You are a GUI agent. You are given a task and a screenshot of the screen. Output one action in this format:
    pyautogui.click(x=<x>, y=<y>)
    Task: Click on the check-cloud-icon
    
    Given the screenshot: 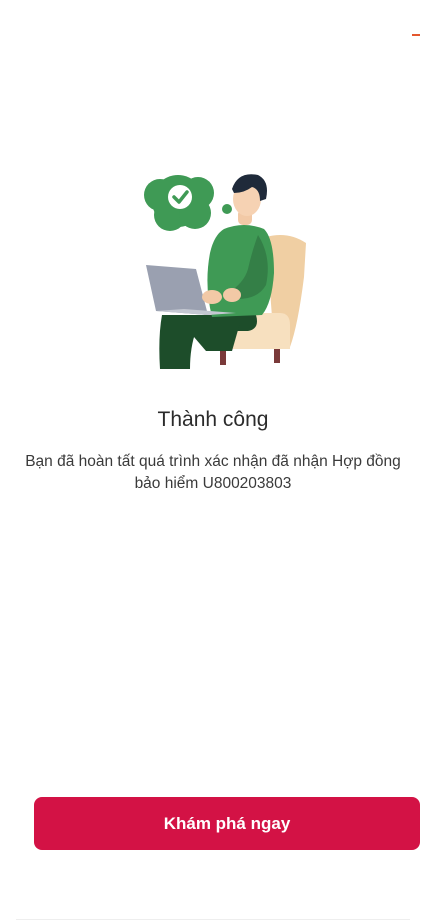 What is the action you would take?
    pyautogui.click(x=188, y=203)
    